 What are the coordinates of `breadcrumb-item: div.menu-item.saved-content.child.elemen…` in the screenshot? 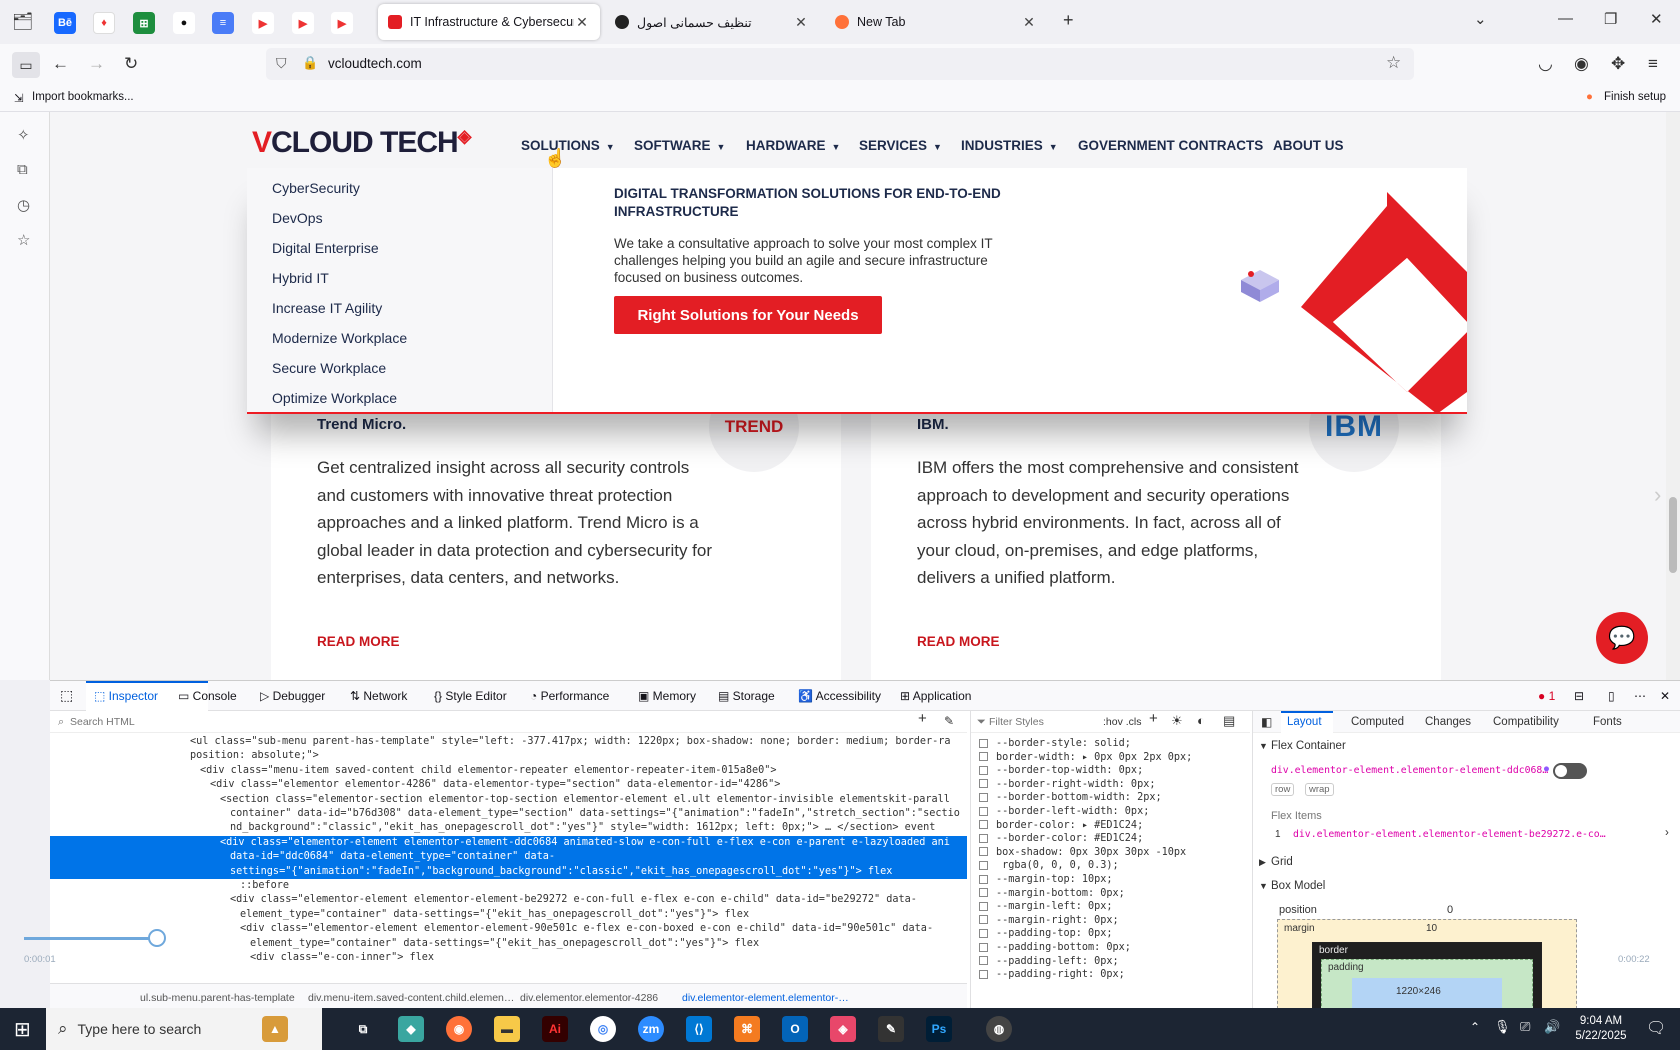 It's located at (411, 998).